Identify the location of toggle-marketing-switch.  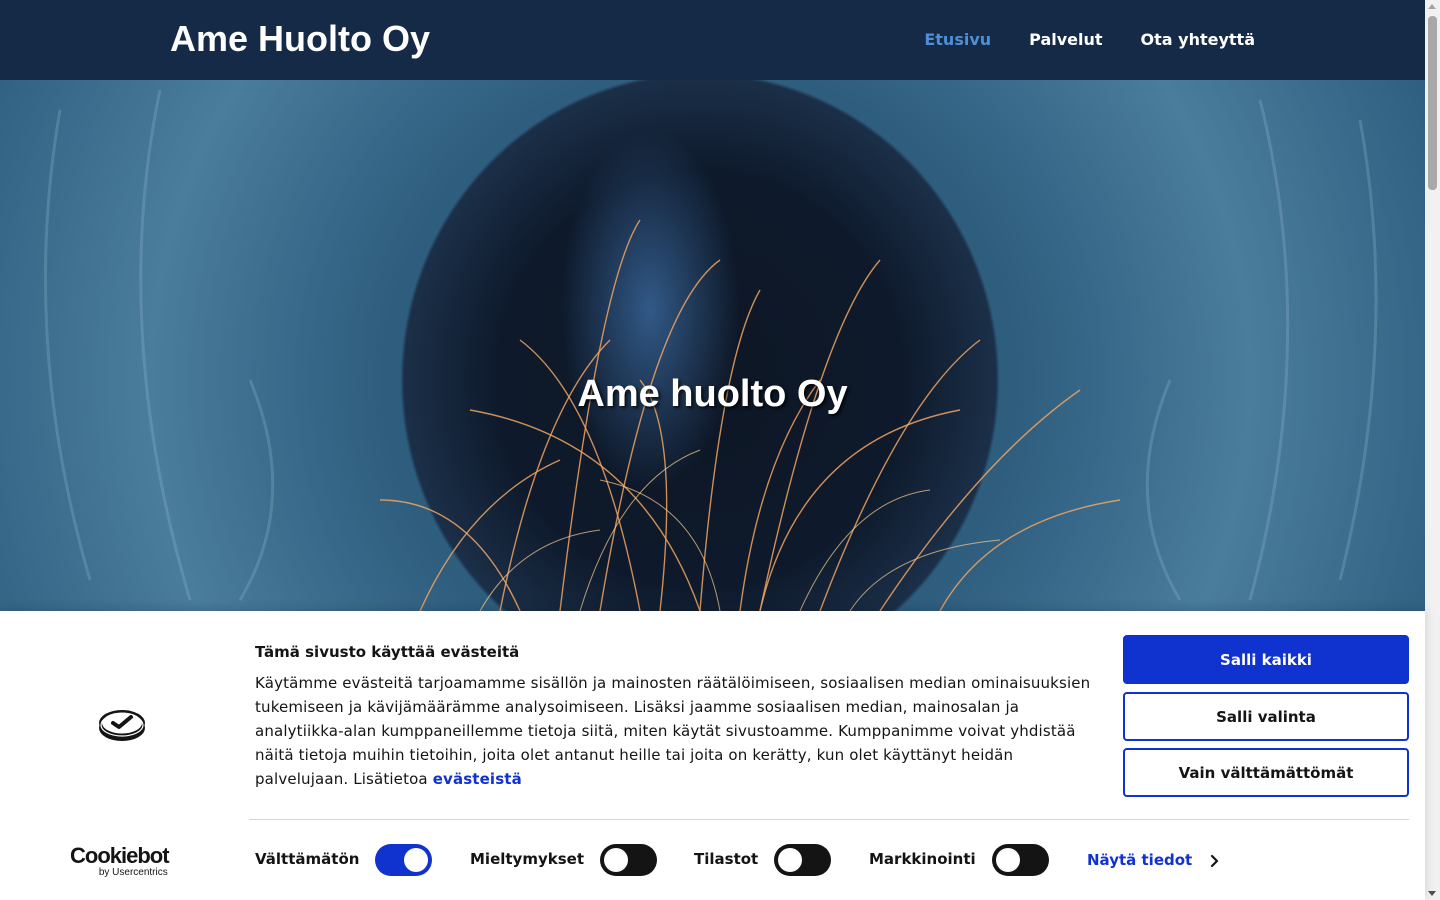
(1020, 860).